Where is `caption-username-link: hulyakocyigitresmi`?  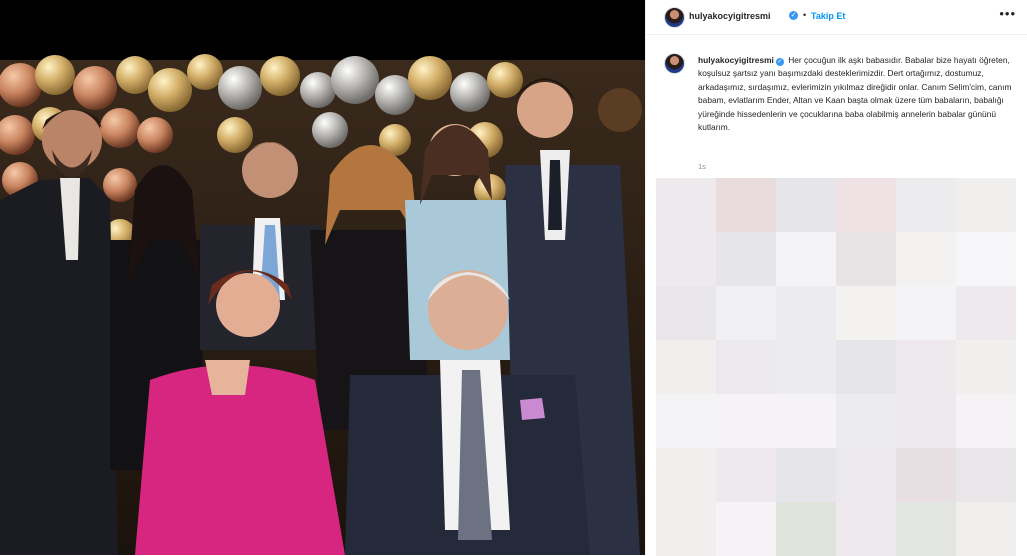 caption-username-link: hulyakocyigitresmi is located at coordinates (736, 60).